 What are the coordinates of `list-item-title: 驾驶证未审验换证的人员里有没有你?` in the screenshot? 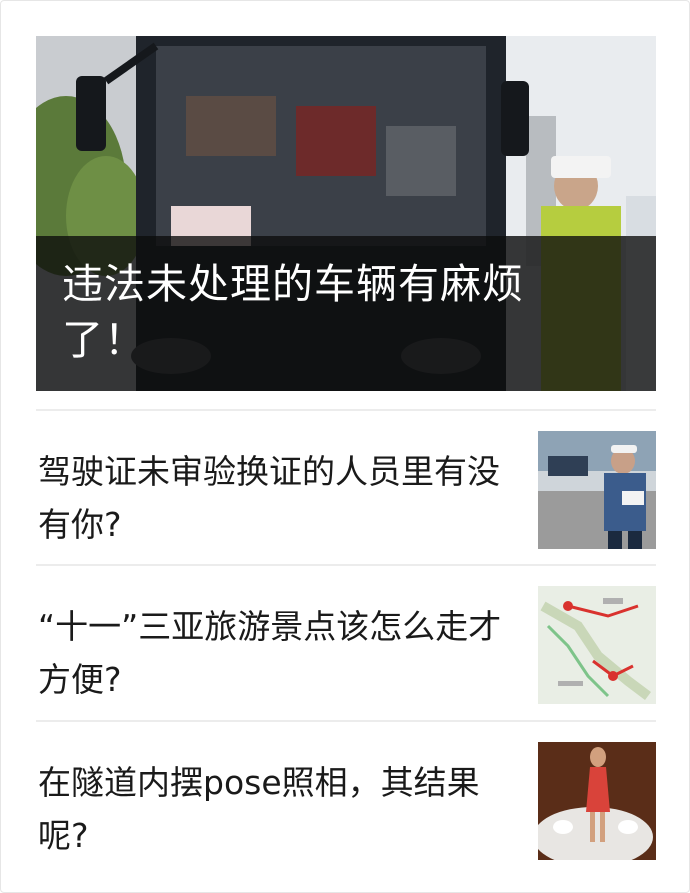 It's located at (269, 498).